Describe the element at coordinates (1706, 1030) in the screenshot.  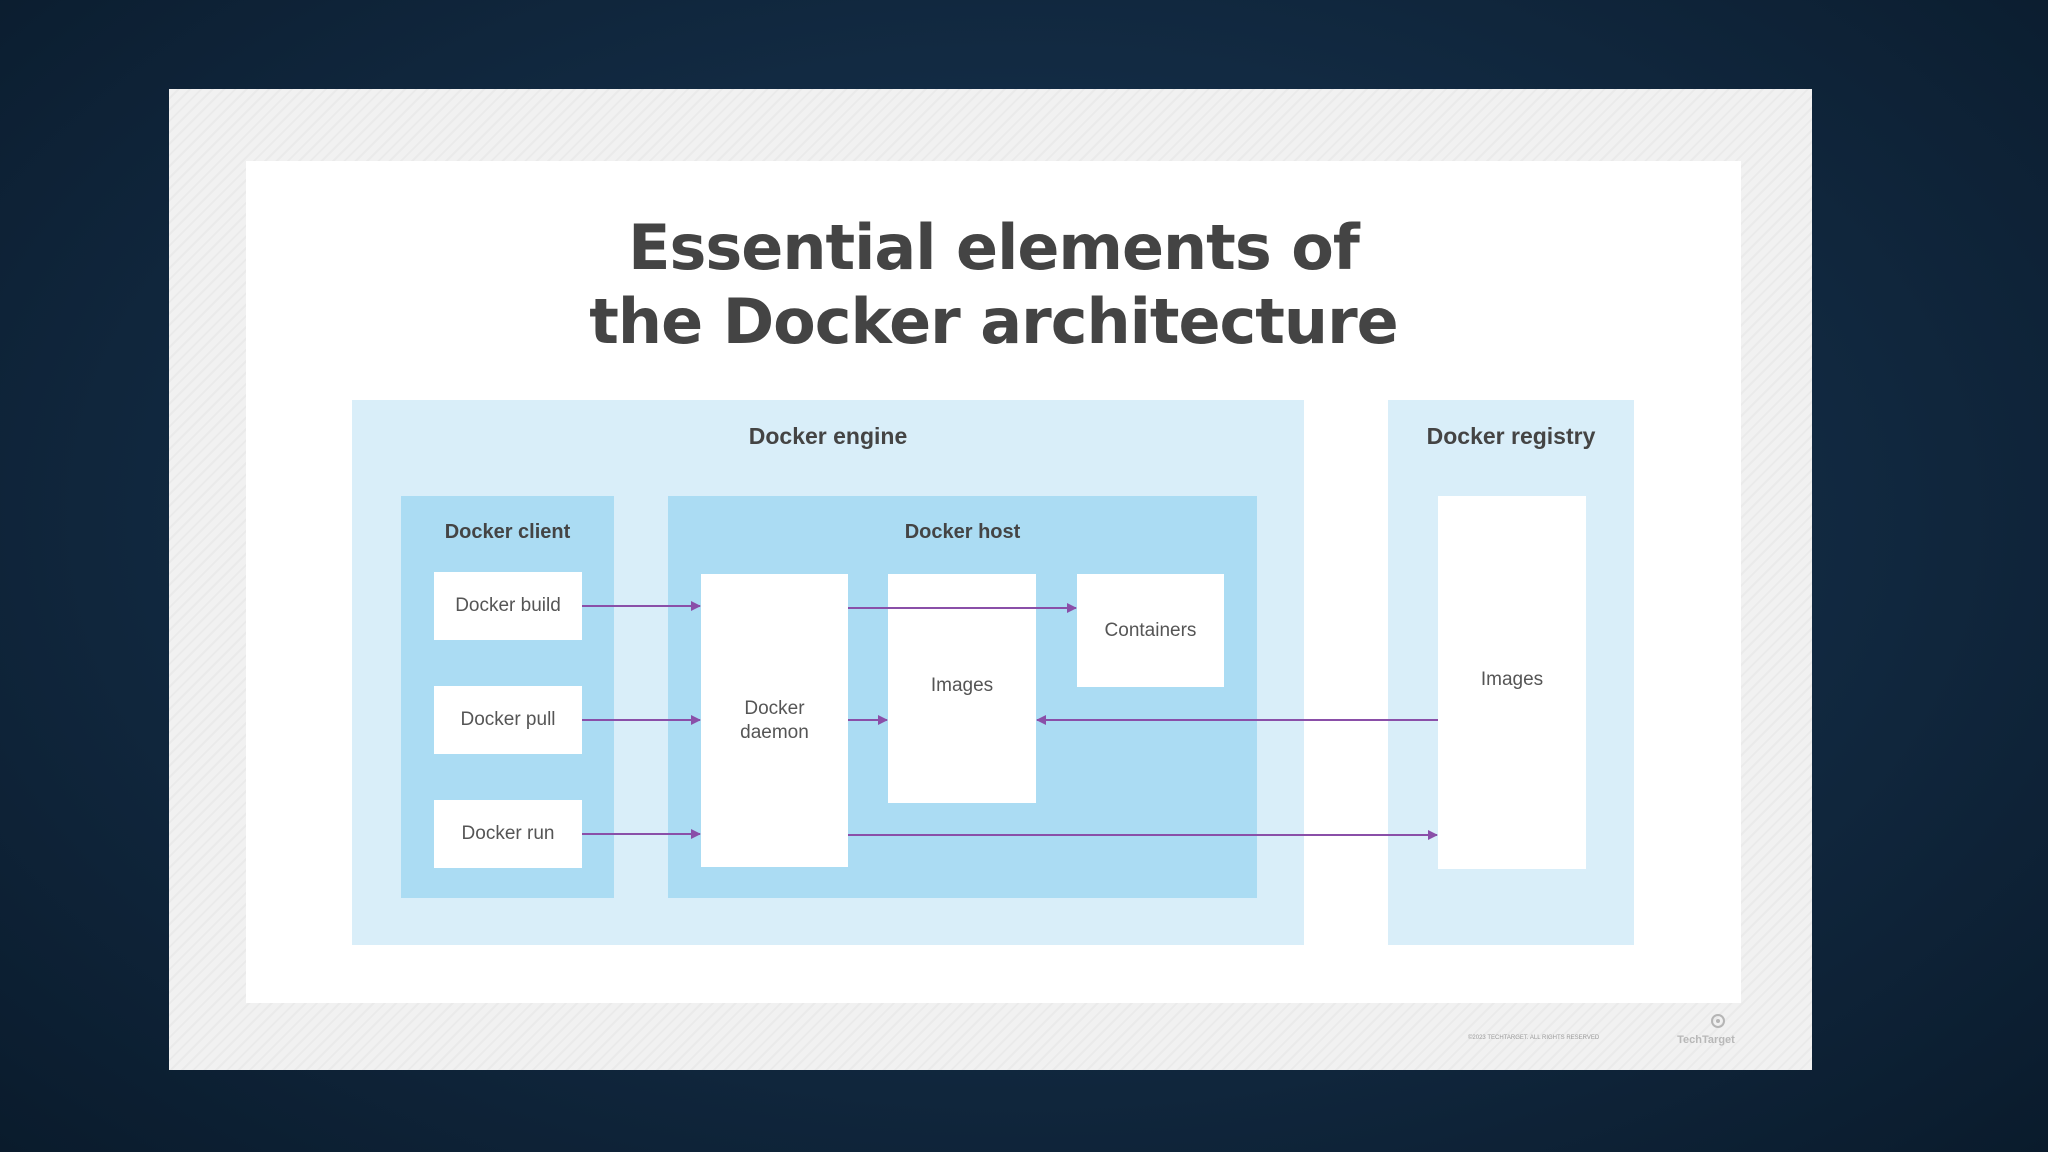
I see `techtarget-logo: TechTarget` at that location.